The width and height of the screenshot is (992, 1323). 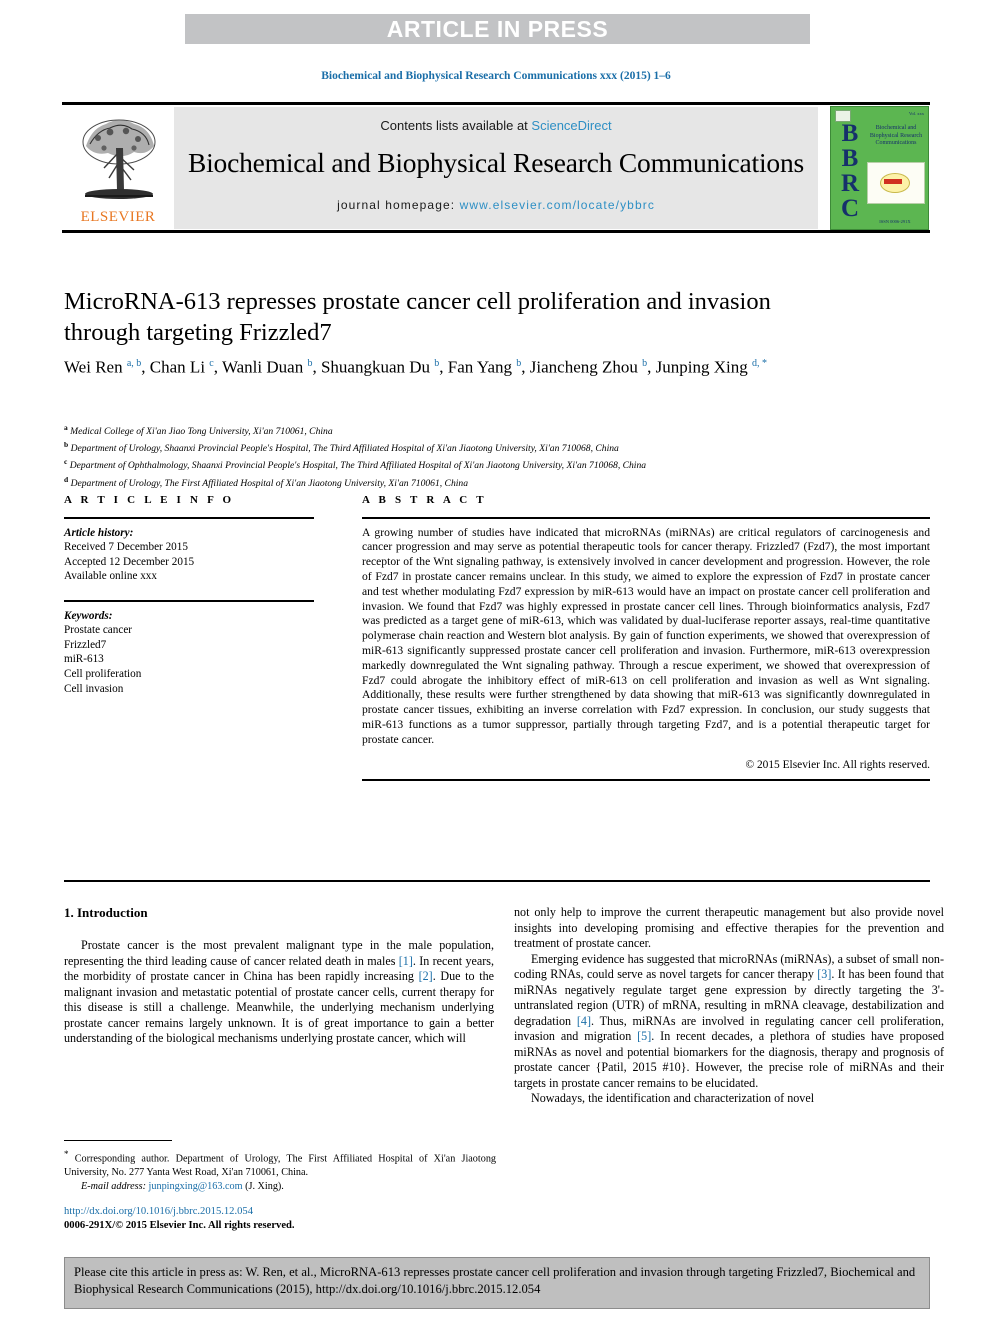 I want to click on citation-reference-link: [2], so click(x=426, y=976).